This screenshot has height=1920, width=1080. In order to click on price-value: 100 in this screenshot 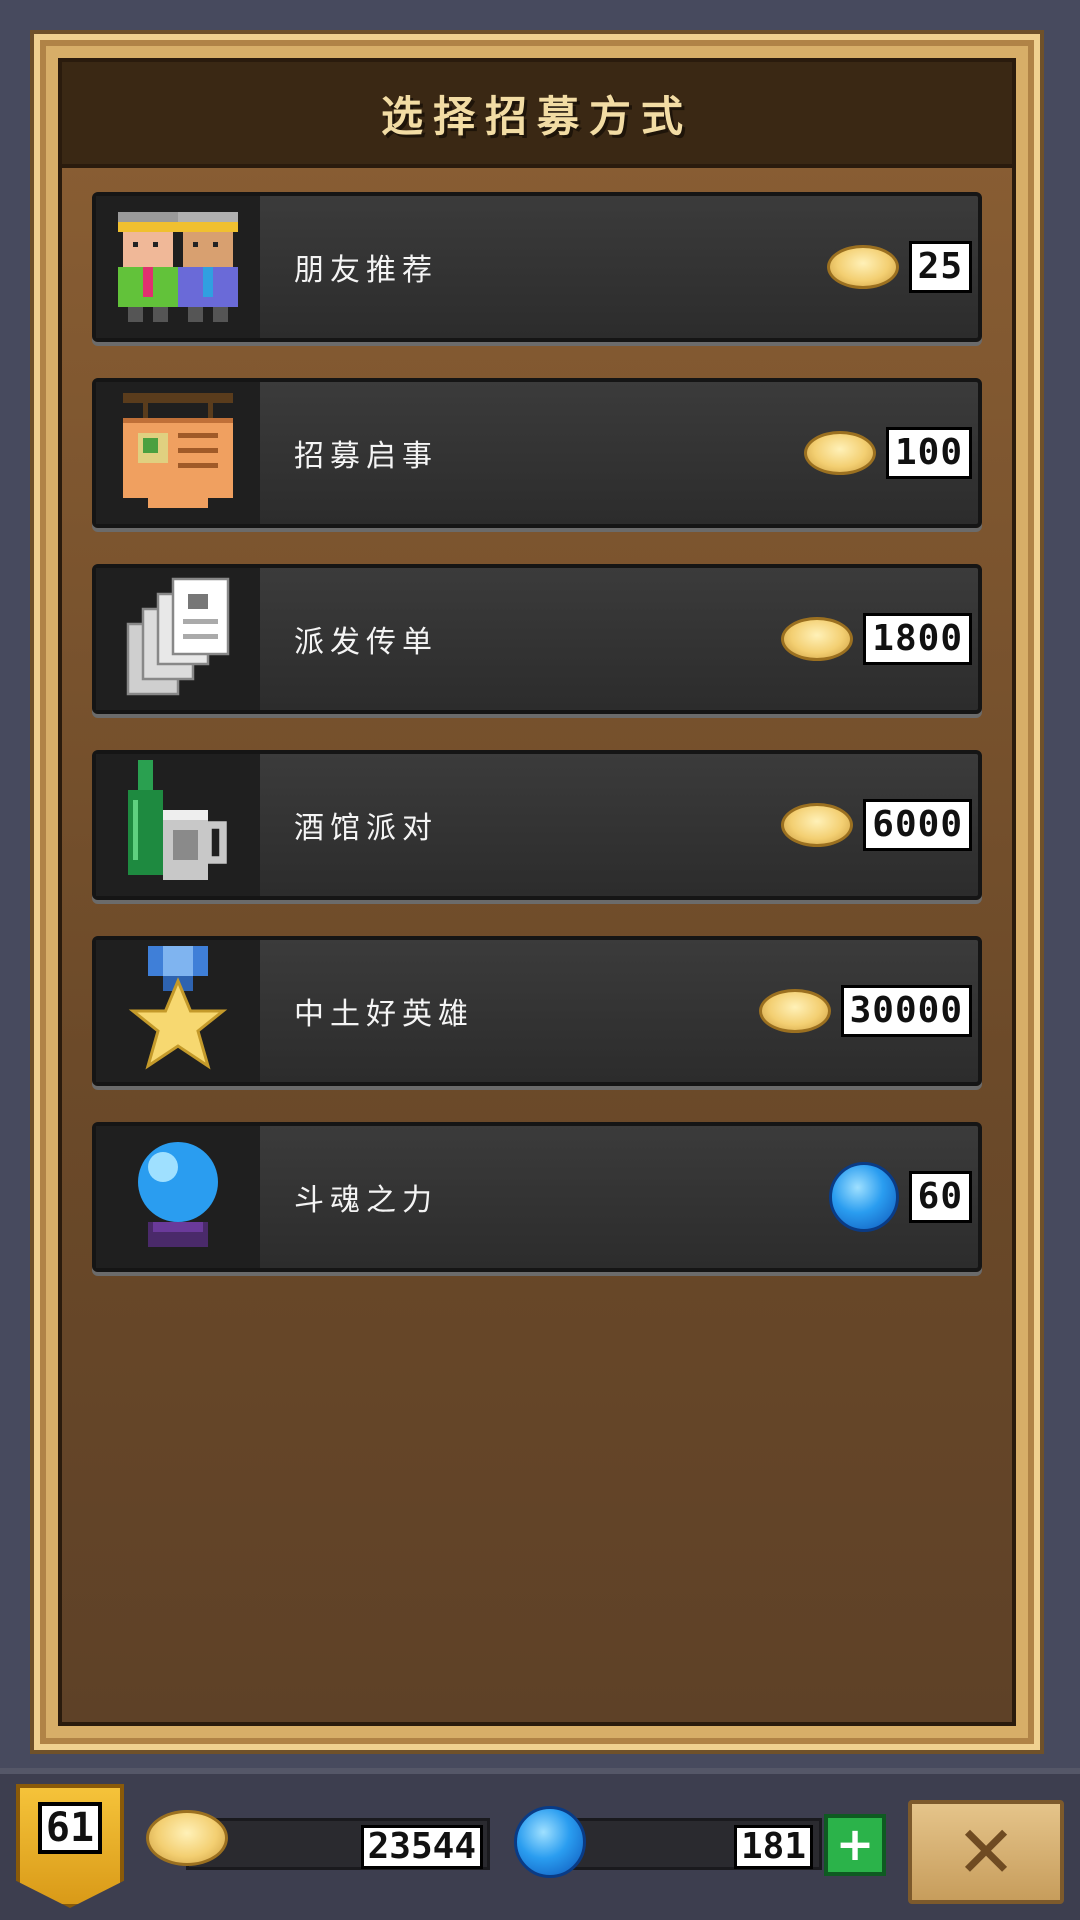, I will do `click(928, 453)`.